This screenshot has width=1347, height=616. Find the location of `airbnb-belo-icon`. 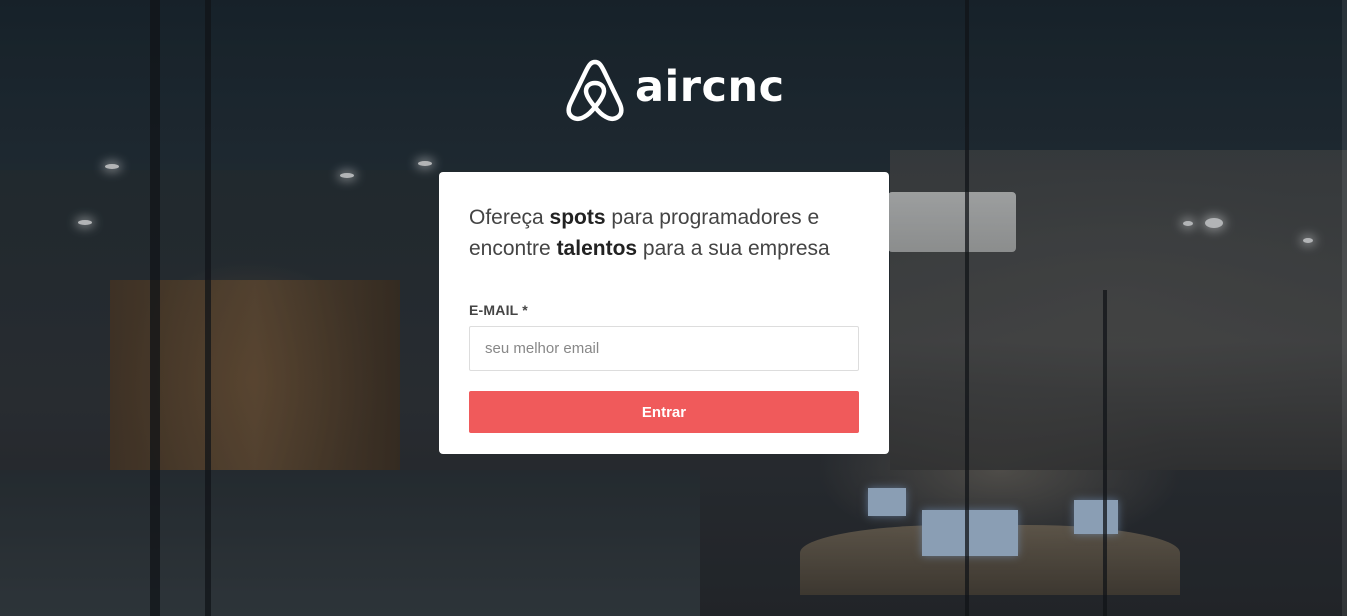

airbnb-belo-icon is located at coordinates (595, 90).